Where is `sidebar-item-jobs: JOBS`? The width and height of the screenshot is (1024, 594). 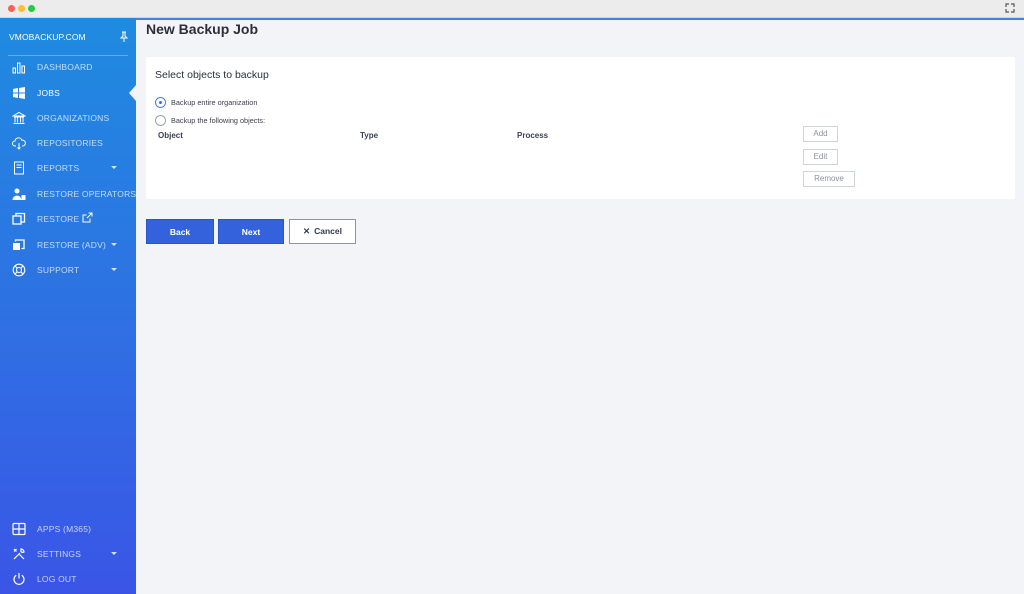 sidebar-item-jobs: JOBS is located at coordinates (68, 93).